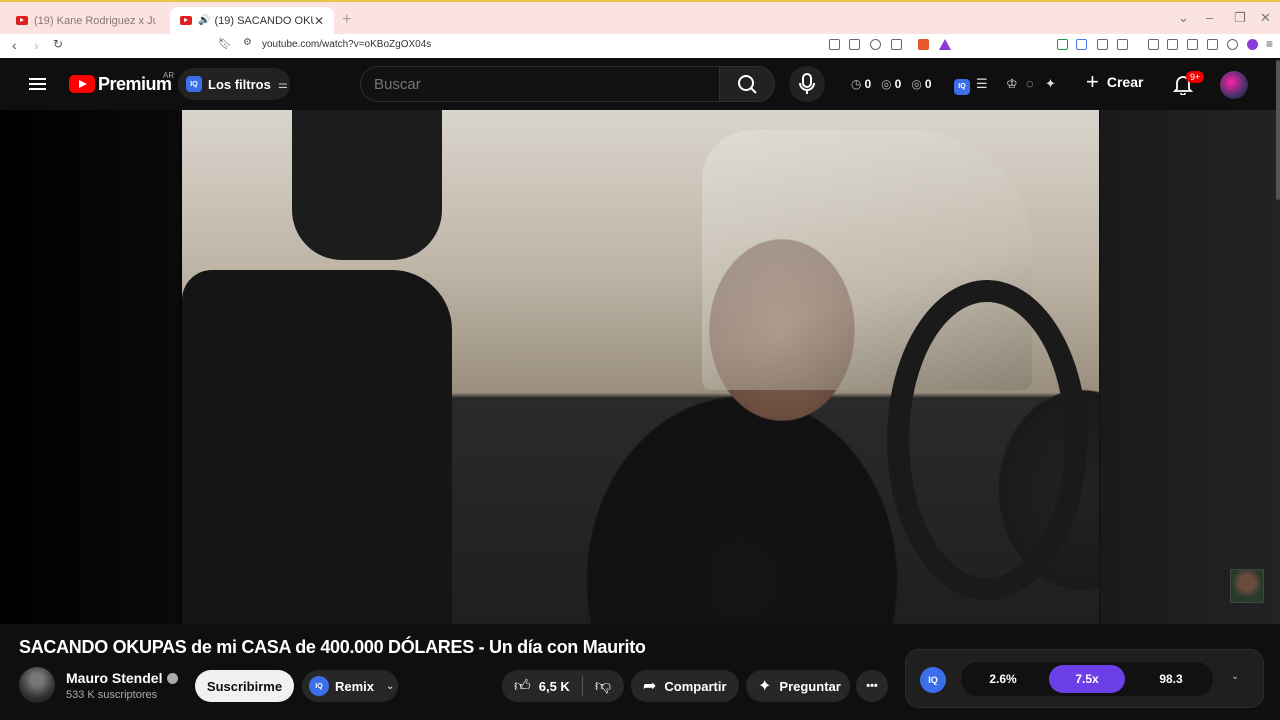  Describe the element at coordinates (982, 84) in the screenshot. I see `list-icon: ☰` at that location.